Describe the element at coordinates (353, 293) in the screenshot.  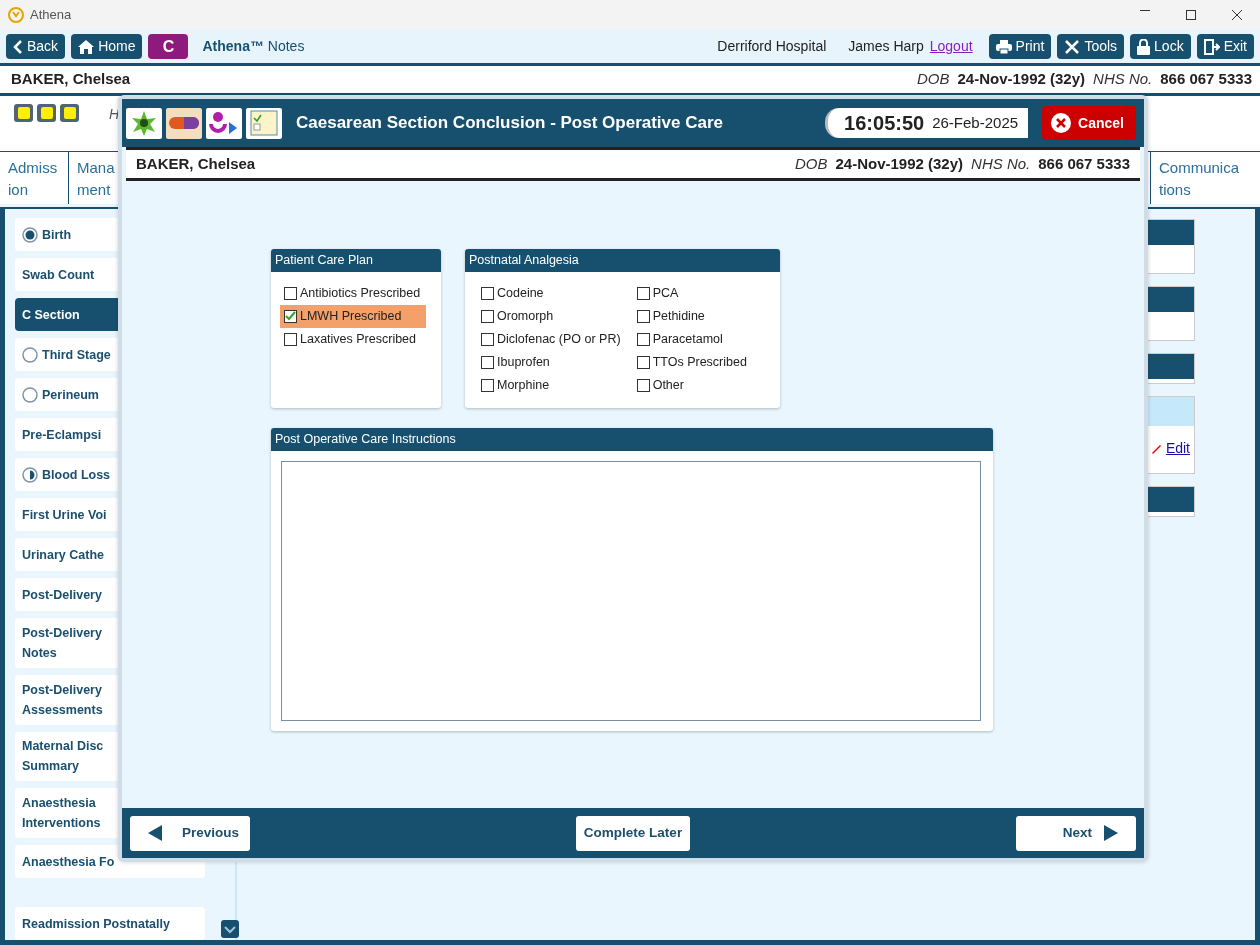
I see `checkbox-option: Antibiotics Prescribed` at that location.